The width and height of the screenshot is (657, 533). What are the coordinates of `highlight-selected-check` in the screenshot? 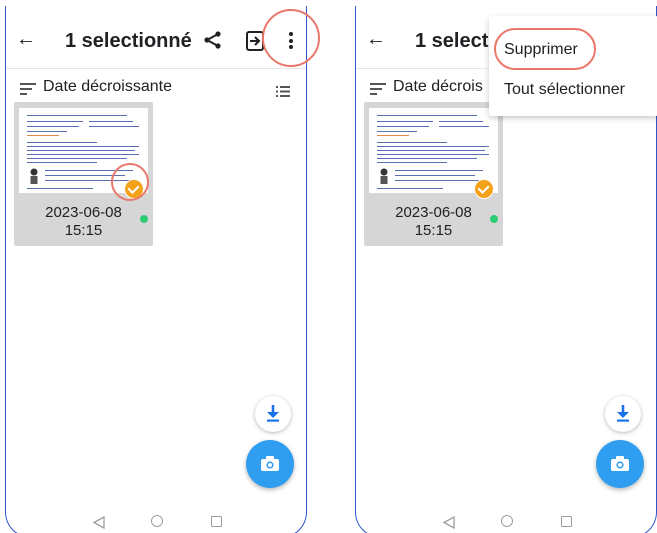 It's located at (130, 182).